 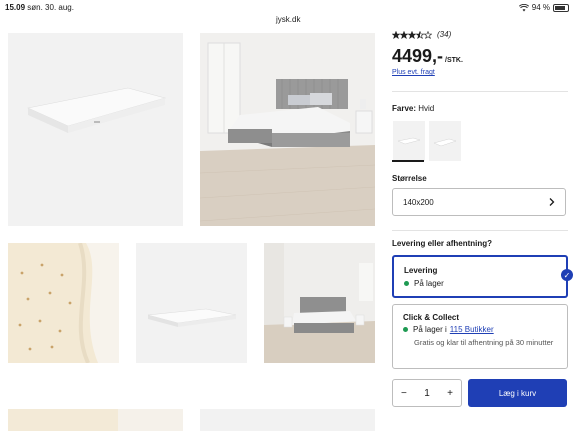 What do you see at coordinates (409, 141) in the screenshot?
I see `swatch-white-selected` at bounding box center [409, 141].